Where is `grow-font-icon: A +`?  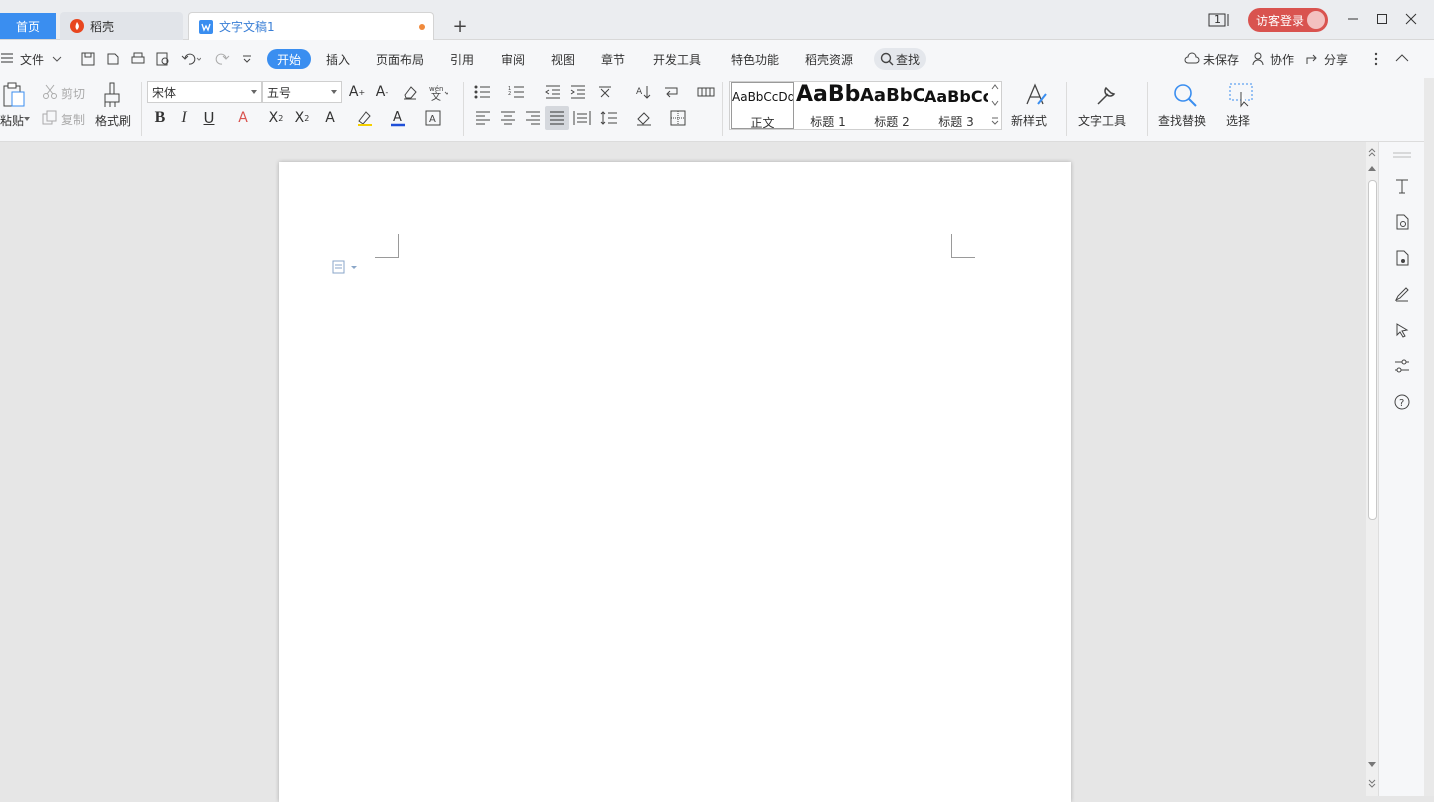
grow-font-icon: A + is located at coordinates (357, 92).